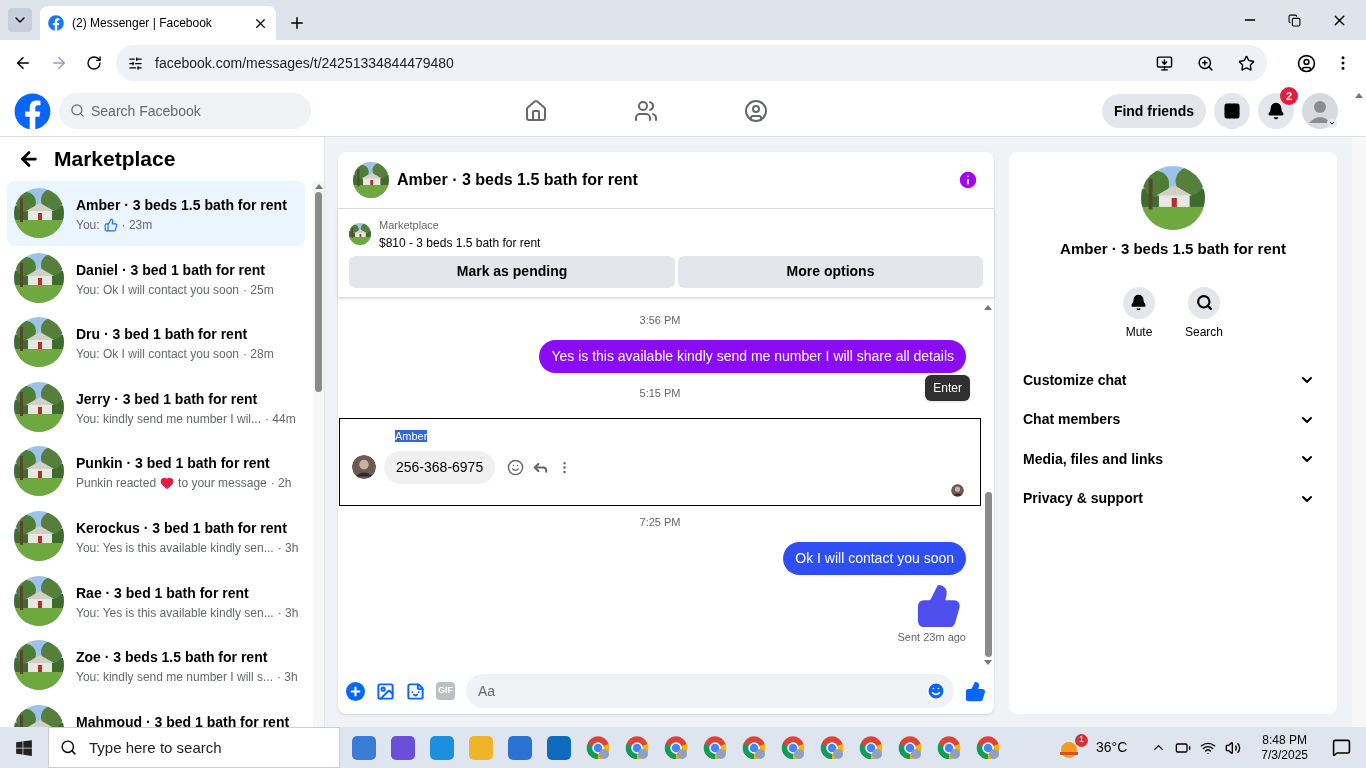 This screenshot has width=1366, height=768. What do you see at coordinates (137, 225) in the screenshot?
I see `message-time: · 23m` at bounding box center [137, 225].